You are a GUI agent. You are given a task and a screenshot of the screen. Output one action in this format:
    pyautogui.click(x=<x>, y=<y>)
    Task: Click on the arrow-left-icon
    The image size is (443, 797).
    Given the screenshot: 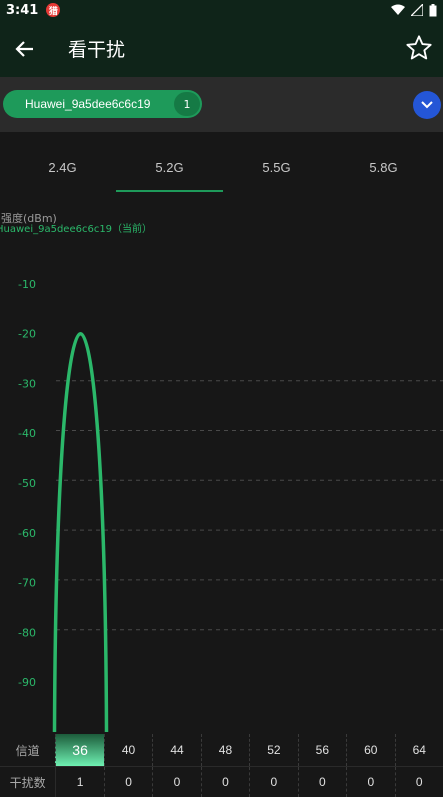 What is the action you would take?
    pyautogui.click(x=24, y=48)
    